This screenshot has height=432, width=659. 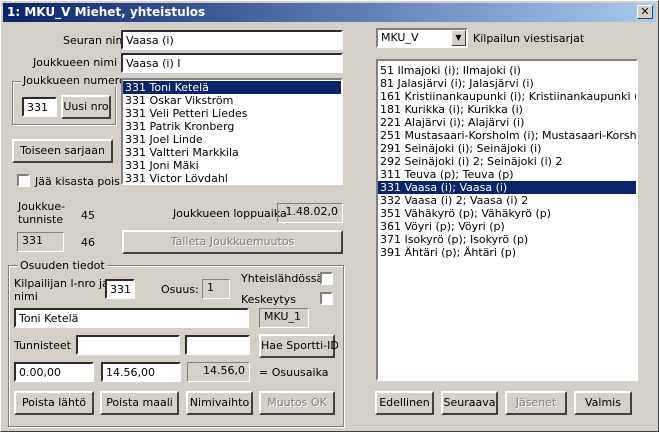 What do you see at coordinates (310, 213) in the screenshot?
I see `final-time-value: 1.48.02,0` at bounding box center [310, 213].